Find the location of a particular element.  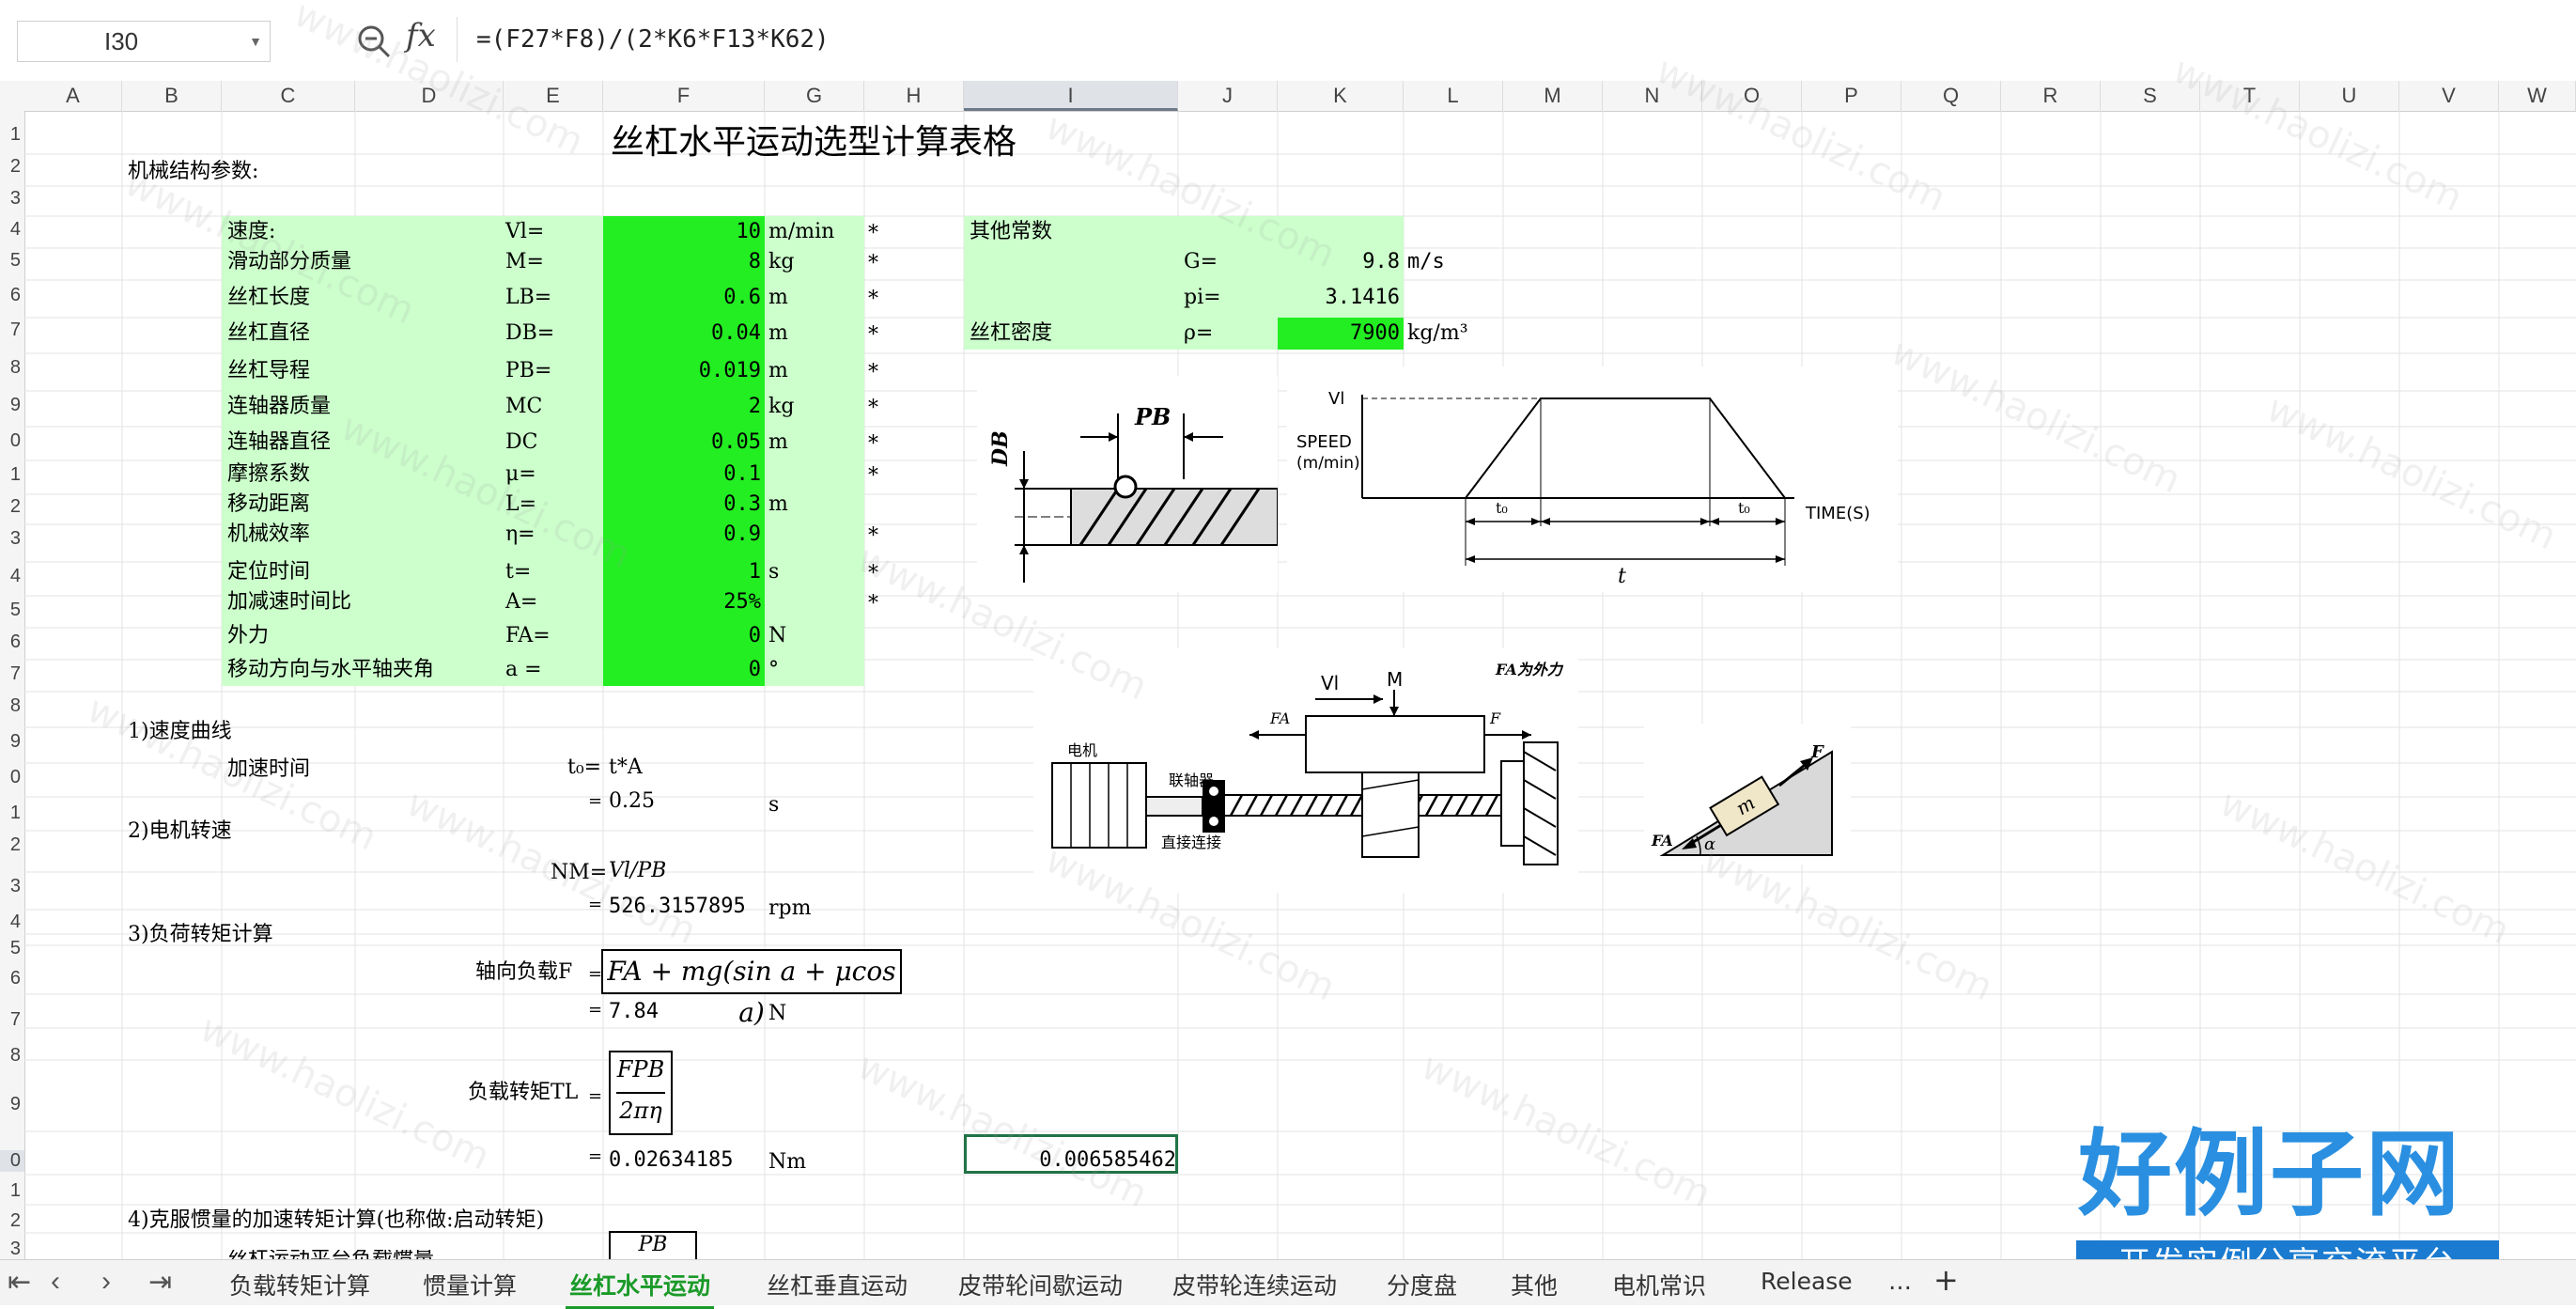

param-value: 8 is located at coordinates (682, 262).